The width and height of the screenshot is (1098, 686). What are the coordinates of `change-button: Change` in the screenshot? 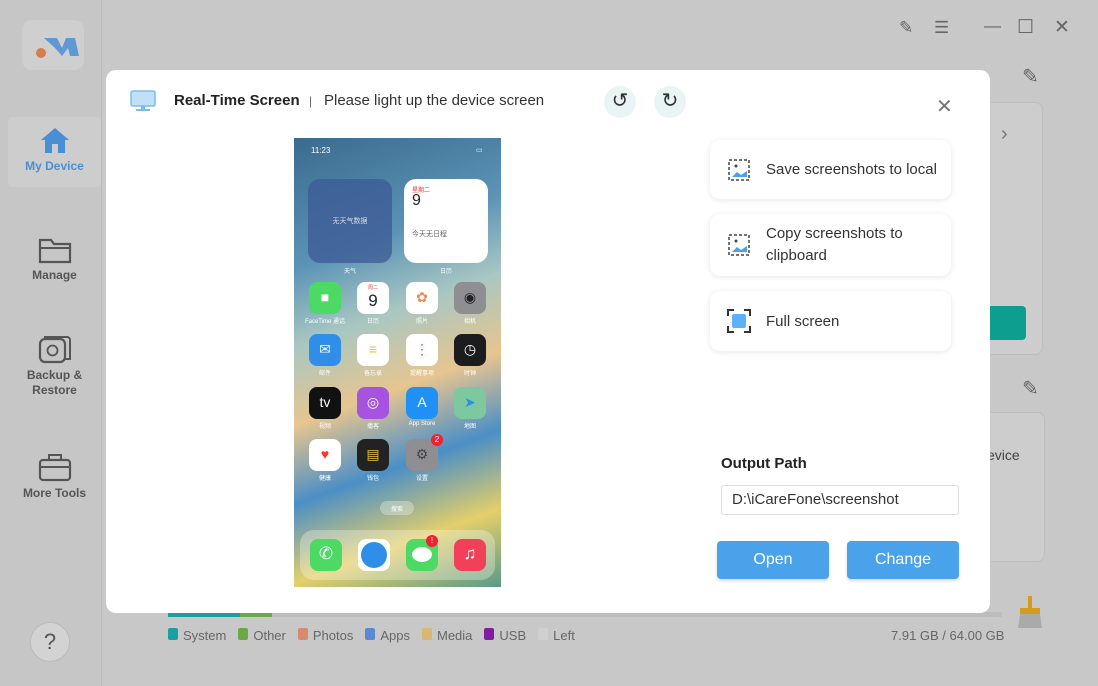 It's located at (903, 560).